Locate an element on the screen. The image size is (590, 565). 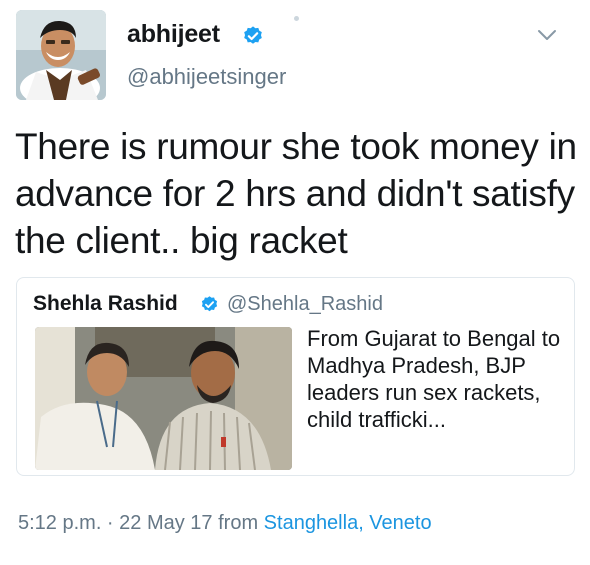
photo is located at coordinates (163, 398).